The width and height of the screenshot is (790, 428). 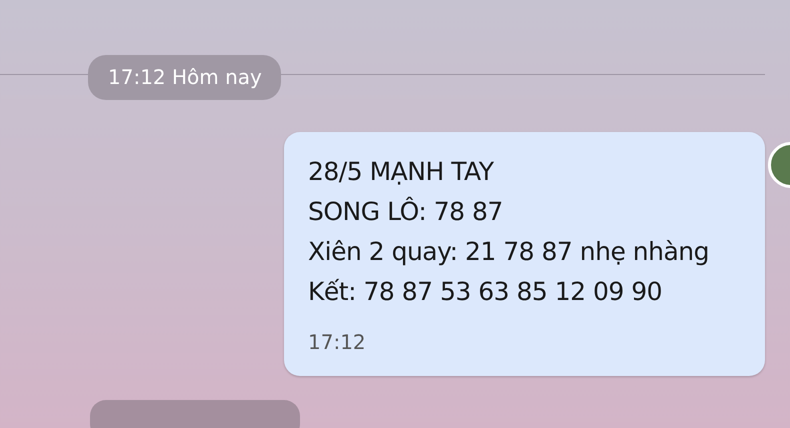 I want to click on message-text: Kết: 78 87 53 63 85 12 09 90, so click(x=486, y=292).